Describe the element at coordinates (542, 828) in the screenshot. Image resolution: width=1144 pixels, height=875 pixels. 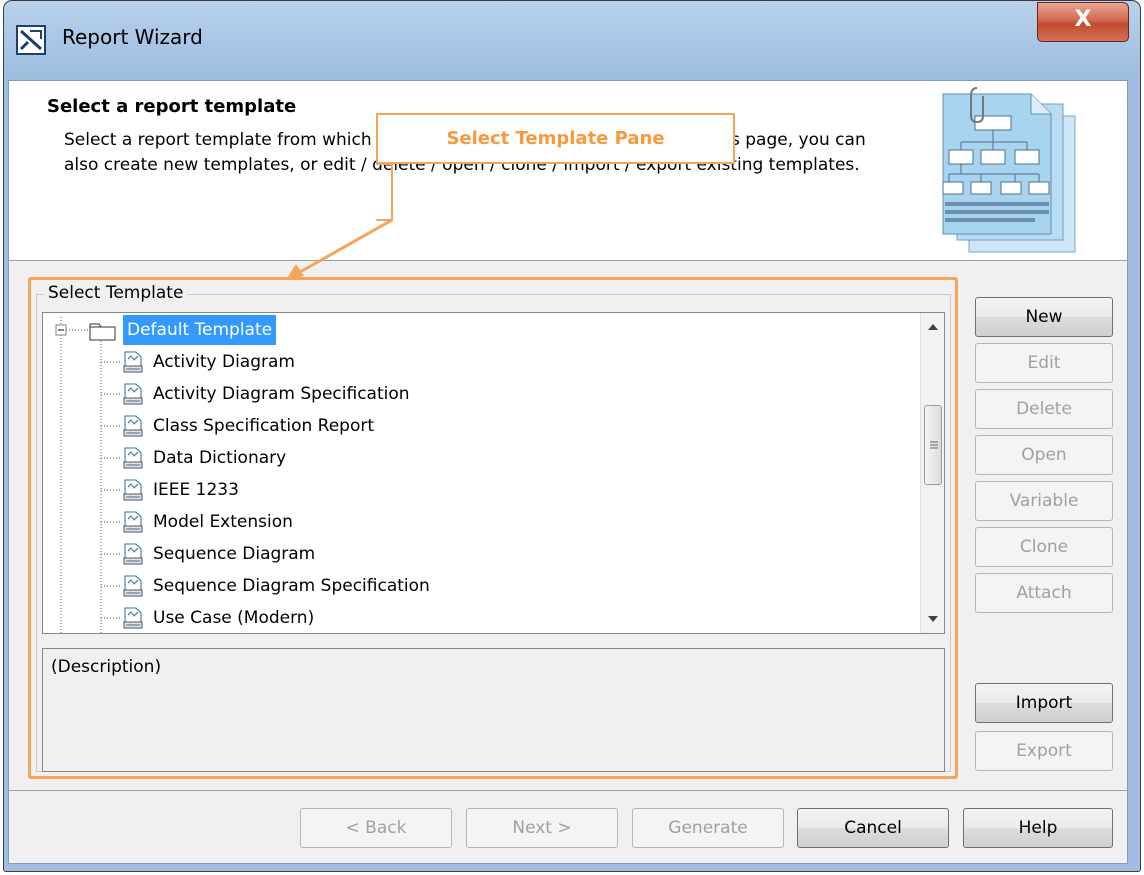
I see `next-button: Next >` at that location.